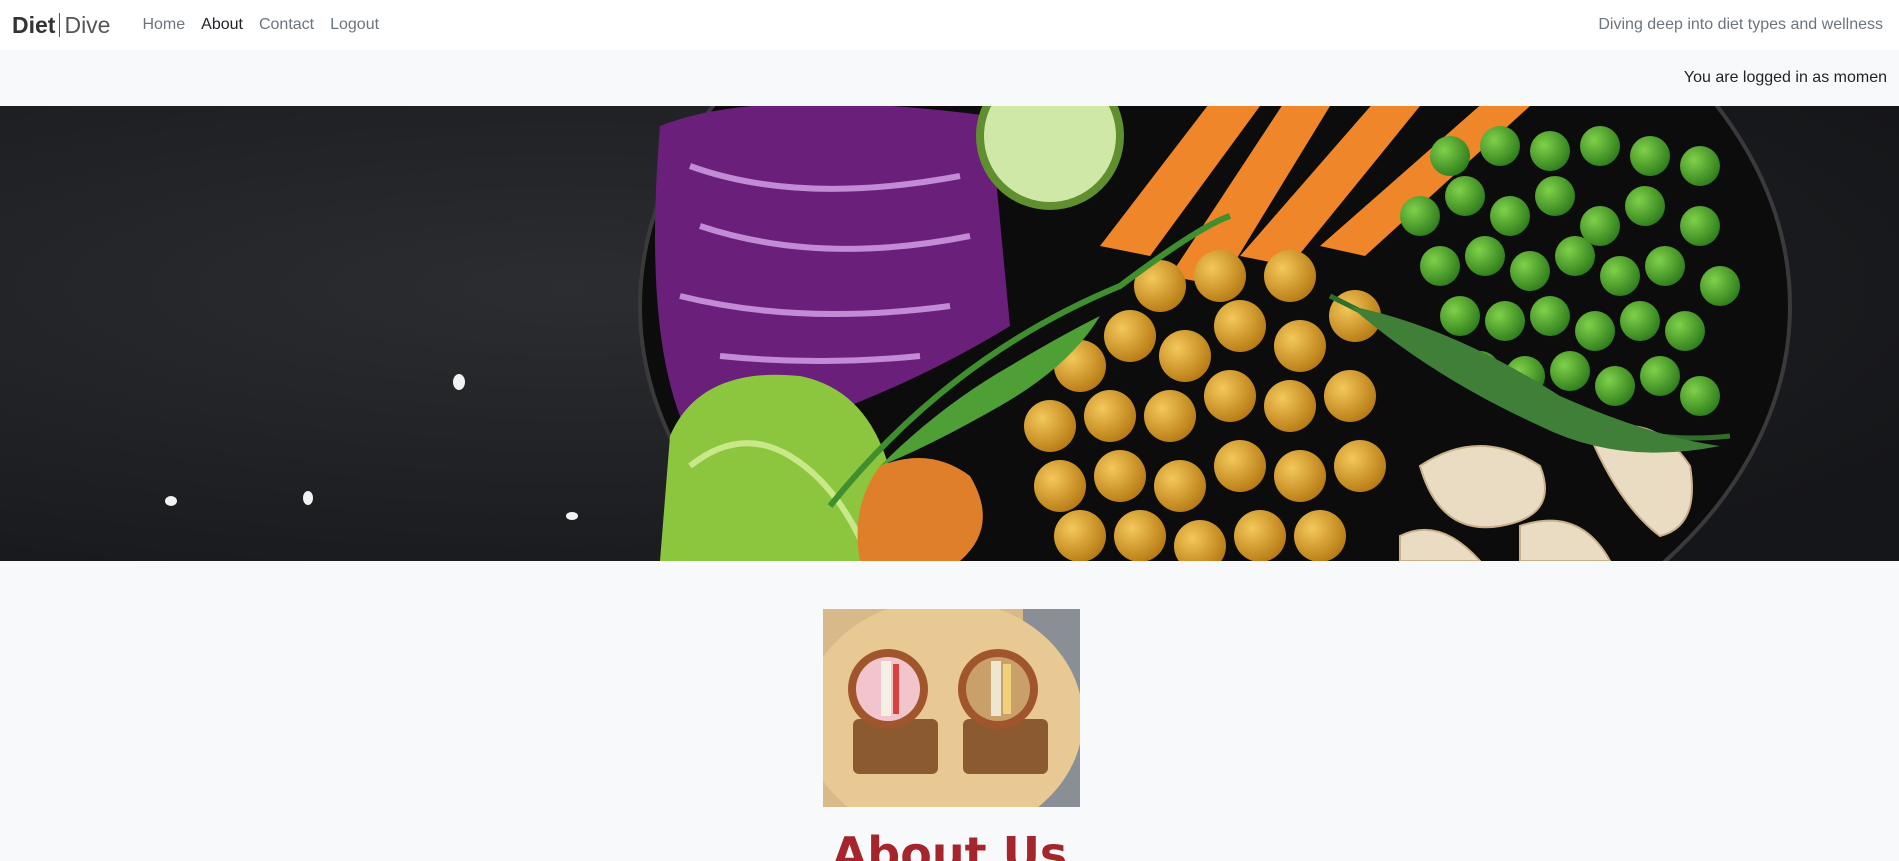 Image resolution: width=1899 pixels, height=861 pixels. What do you see at coordinates (951, 708) in the screenshot?
I see `smoothie-bowls-image` at bounding box center [951, 708].